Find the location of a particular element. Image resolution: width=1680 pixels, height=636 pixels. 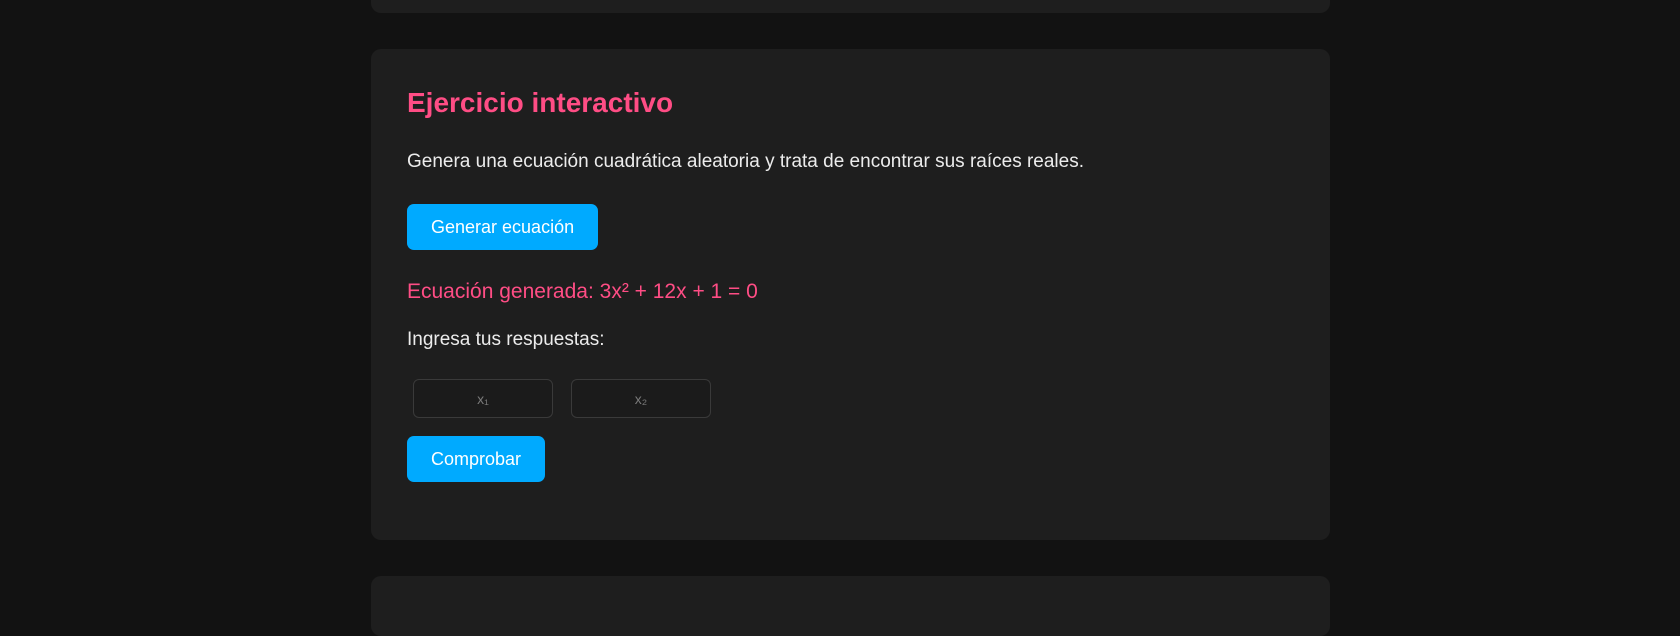

previous-card is located at coordinates (850, 6).